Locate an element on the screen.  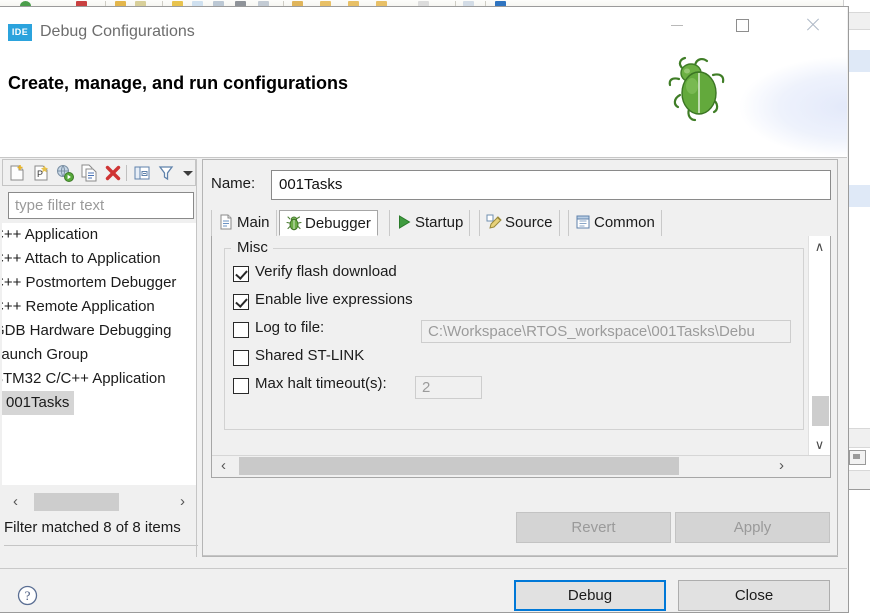
revert-button: Revert is located at coordinates (593, 527).